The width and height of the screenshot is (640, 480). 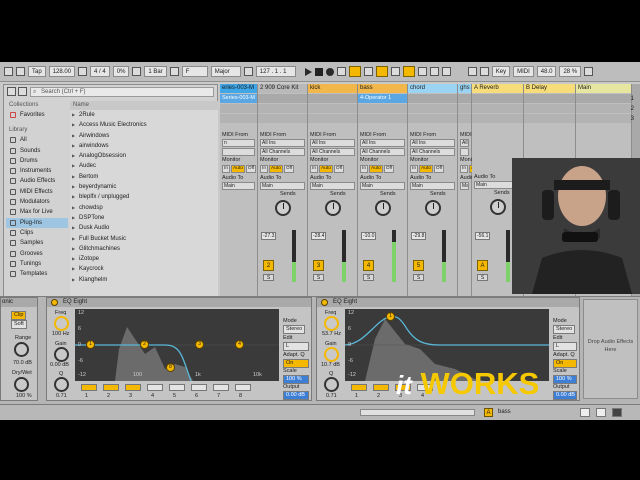 I want to click on volume-readout: -10.0, so click(x=369, y=236).